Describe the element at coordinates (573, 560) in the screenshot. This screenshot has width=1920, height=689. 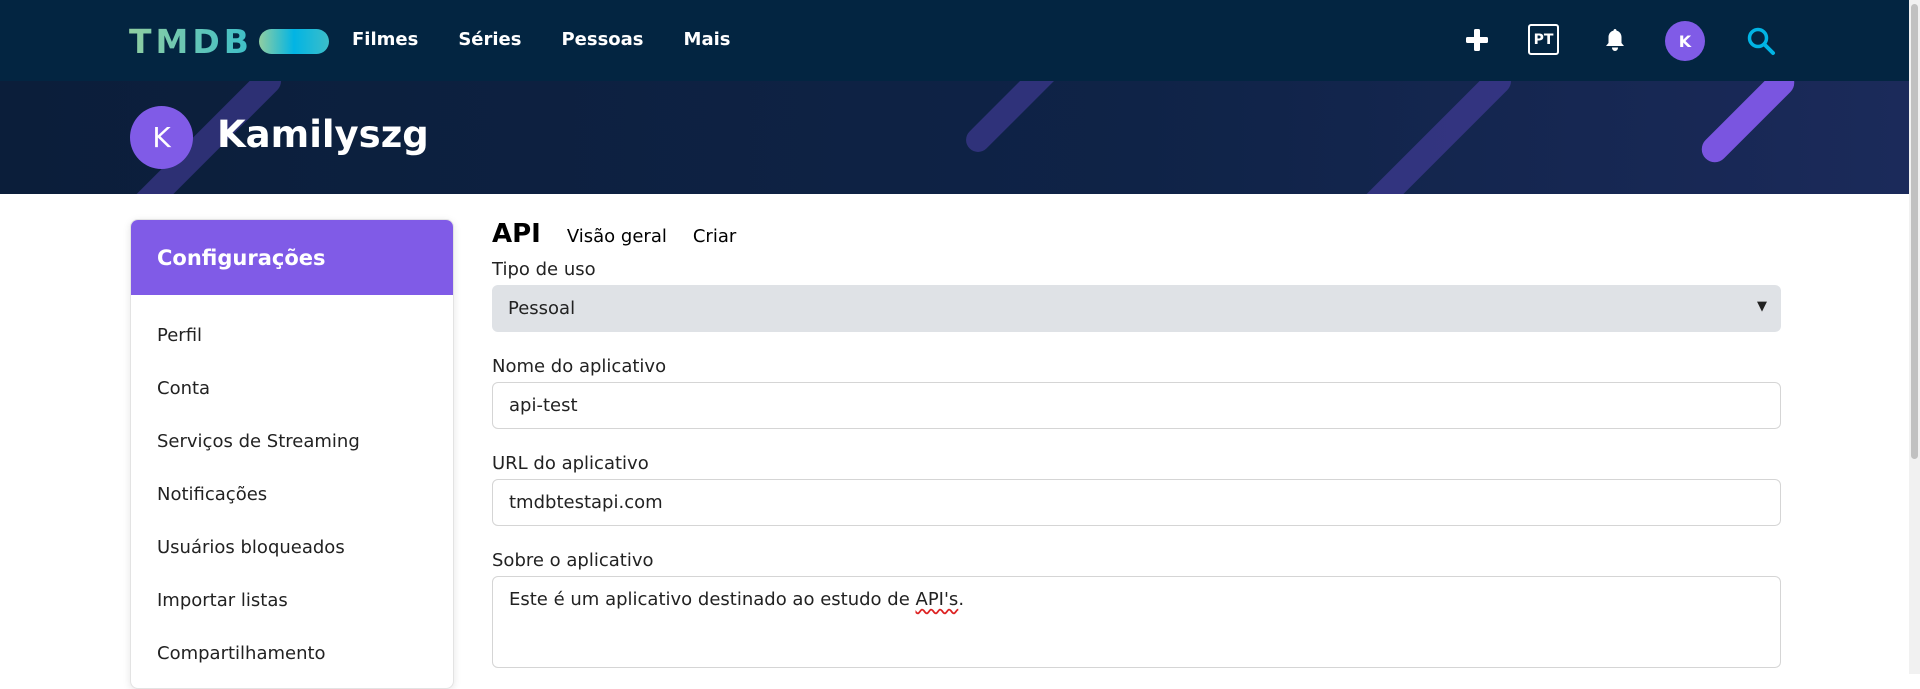
I see `app-about-label: Sobre o aplicativo` at that location.